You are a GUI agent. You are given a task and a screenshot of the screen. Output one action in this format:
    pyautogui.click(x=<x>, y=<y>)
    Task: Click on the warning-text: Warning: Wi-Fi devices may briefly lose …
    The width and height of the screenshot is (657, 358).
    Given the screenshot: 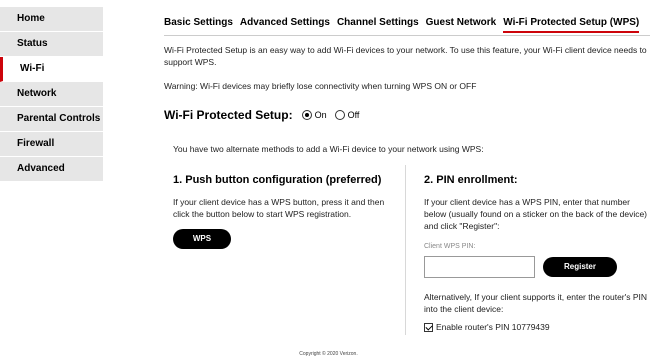 What is the action you would take?
    pyautogui.click(x=320, y=86)
    